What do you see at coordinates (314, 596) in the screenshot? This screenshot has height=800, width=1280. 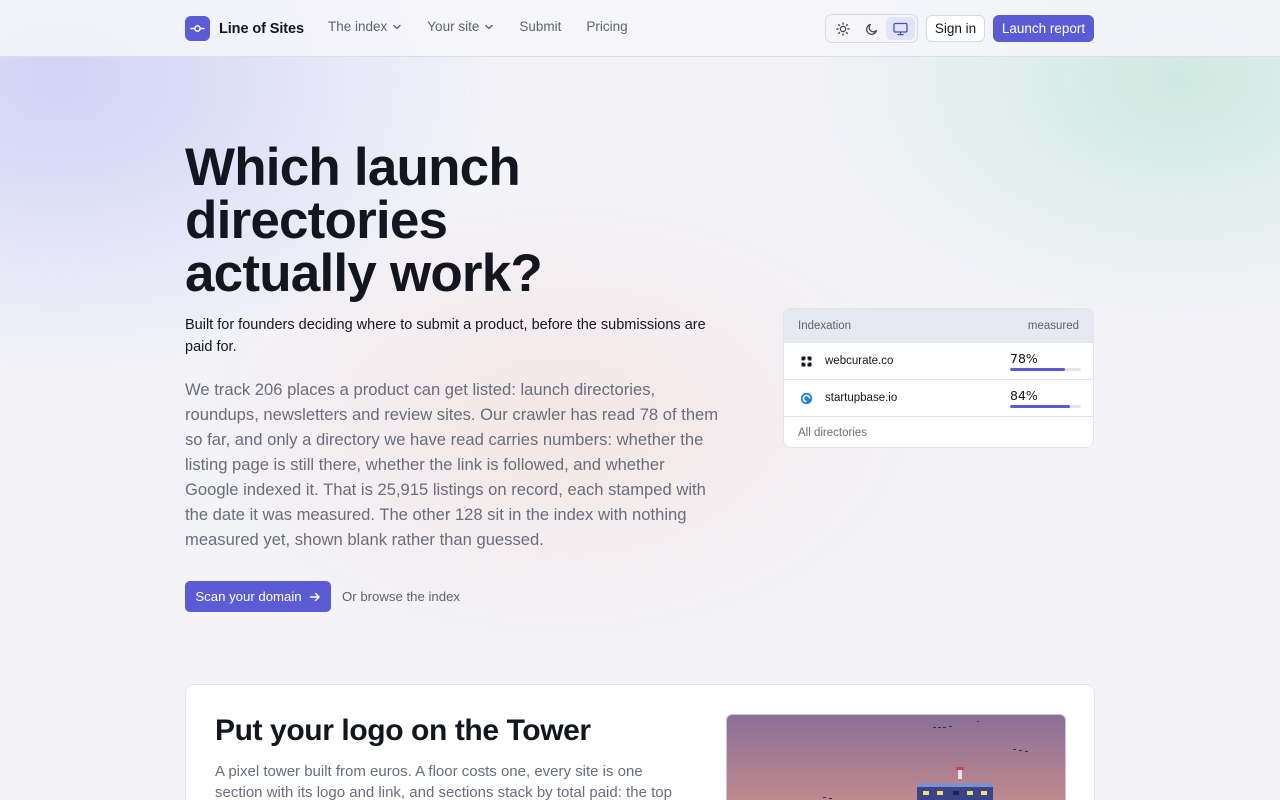 I see `arrow-right-icon` at bounding box center [314, 596].